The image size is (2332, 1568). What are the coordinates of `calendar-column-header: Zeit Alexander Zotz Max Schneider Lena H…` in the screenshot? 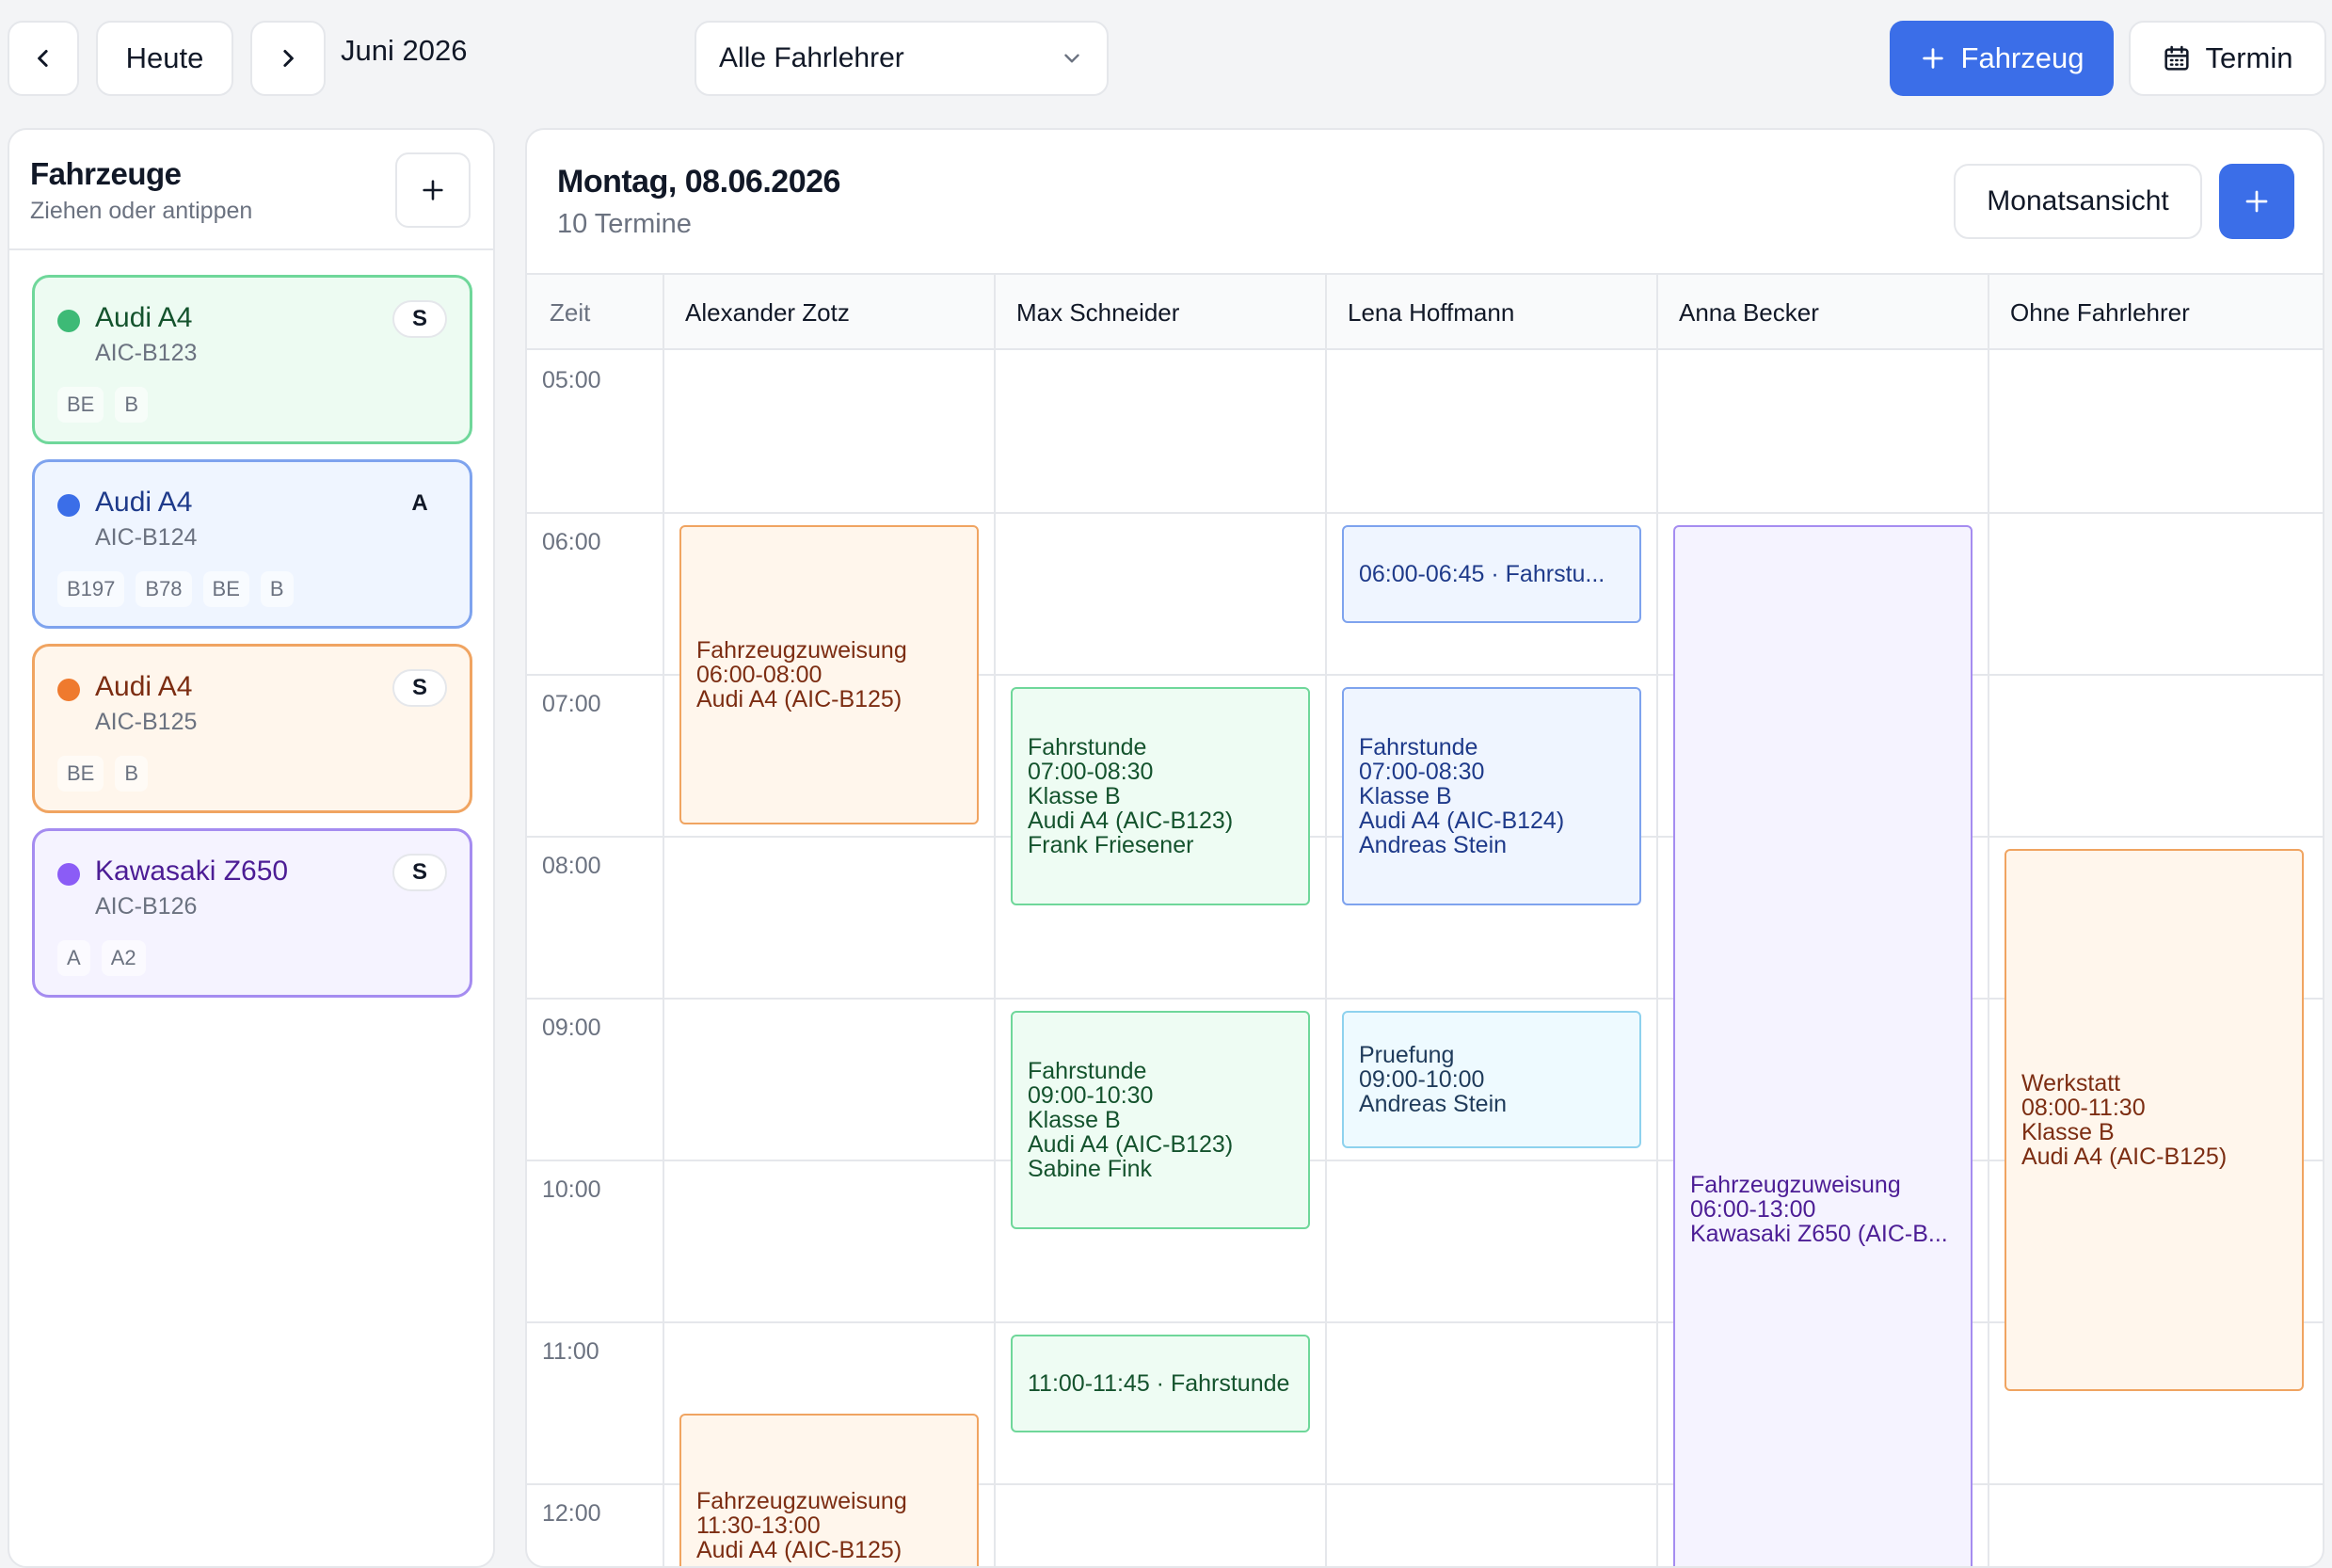 It's located at (1425, 311).